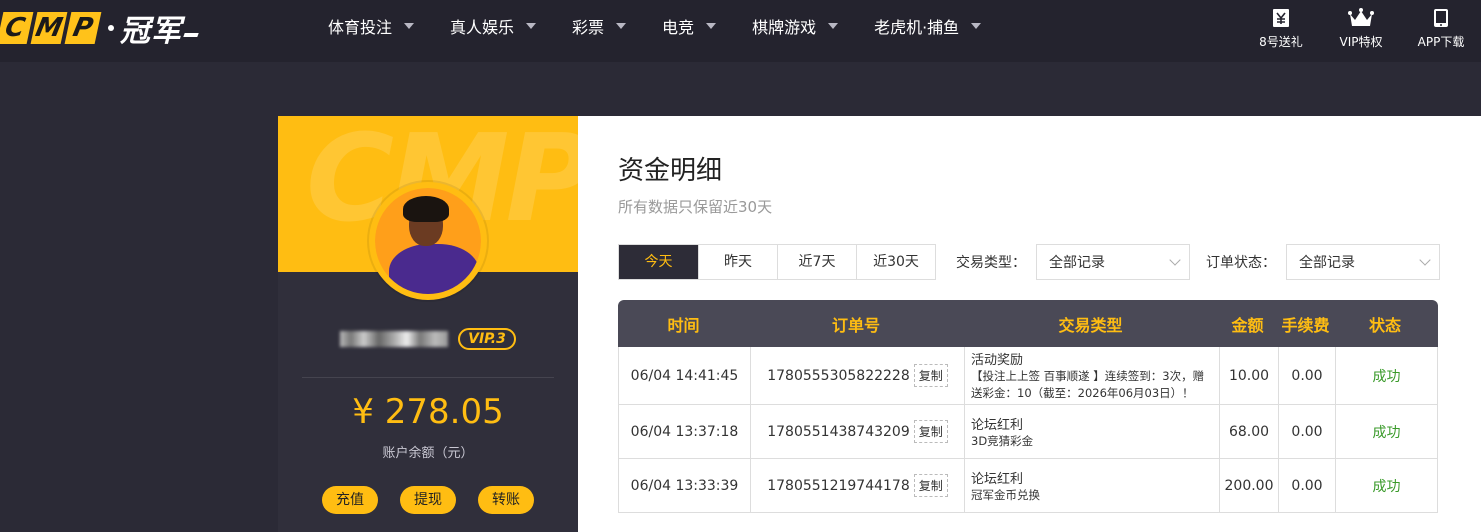  What do you see at coordinates (191, 35) in the screenshot?
I see `logo-mark` at bounding box center [191, 35].